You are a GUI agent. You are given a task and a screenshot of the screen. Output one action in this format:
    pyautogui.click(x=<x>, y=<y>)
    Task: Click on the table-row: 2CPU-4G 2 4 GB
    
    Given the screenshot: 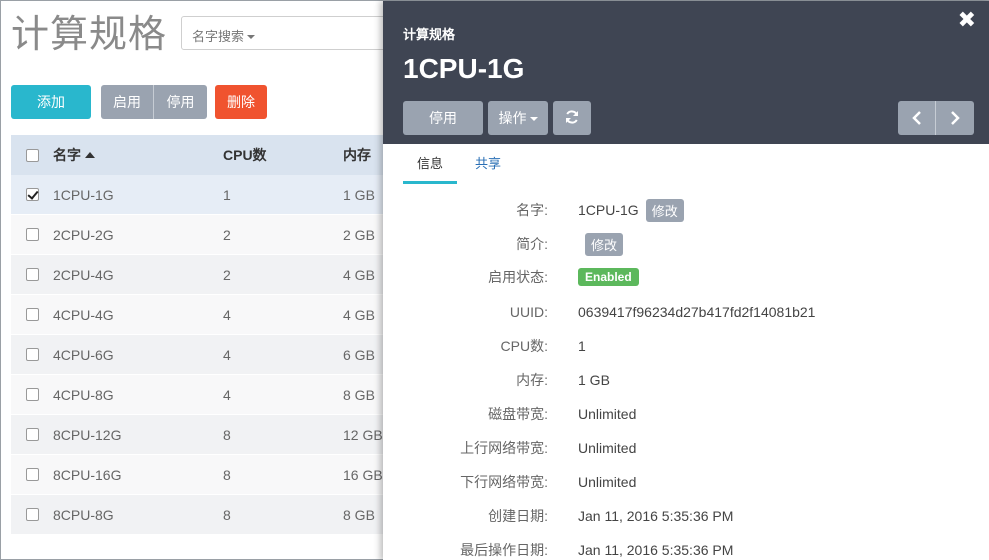 What is the action you would take?
    pyautogui.click(x=201, y=275)
    